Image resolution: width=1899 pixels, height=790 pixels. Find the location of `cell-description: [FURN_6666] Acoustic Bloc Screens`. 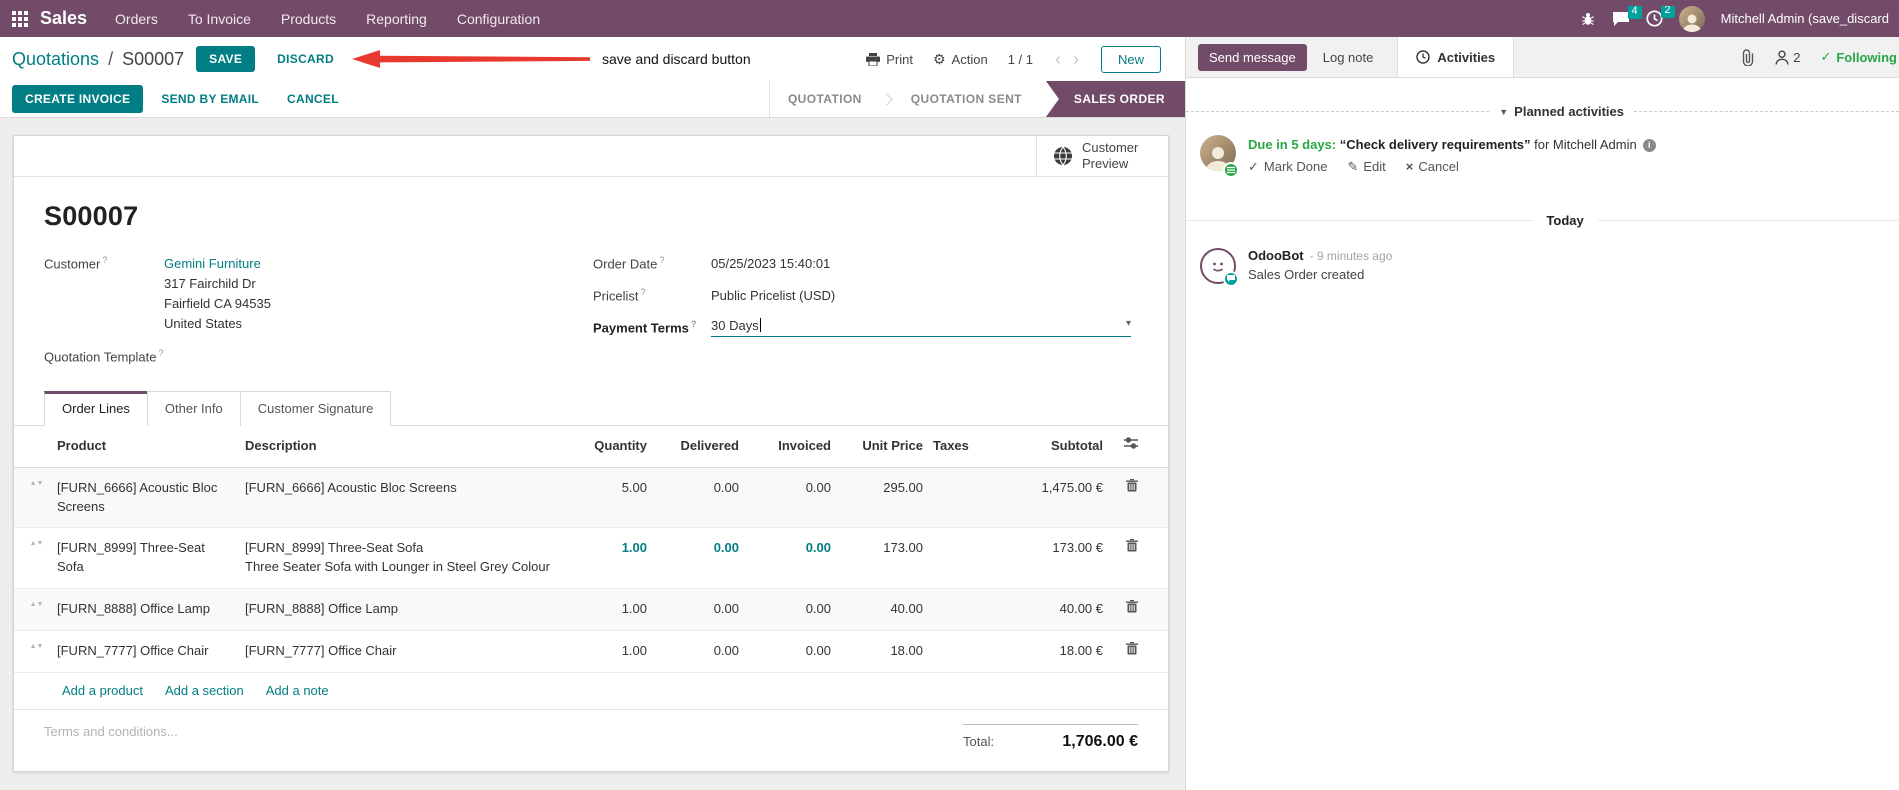

cell-description: [FURN_6666] Acoustic Bloc Screens is located at coordinates (400, 488).